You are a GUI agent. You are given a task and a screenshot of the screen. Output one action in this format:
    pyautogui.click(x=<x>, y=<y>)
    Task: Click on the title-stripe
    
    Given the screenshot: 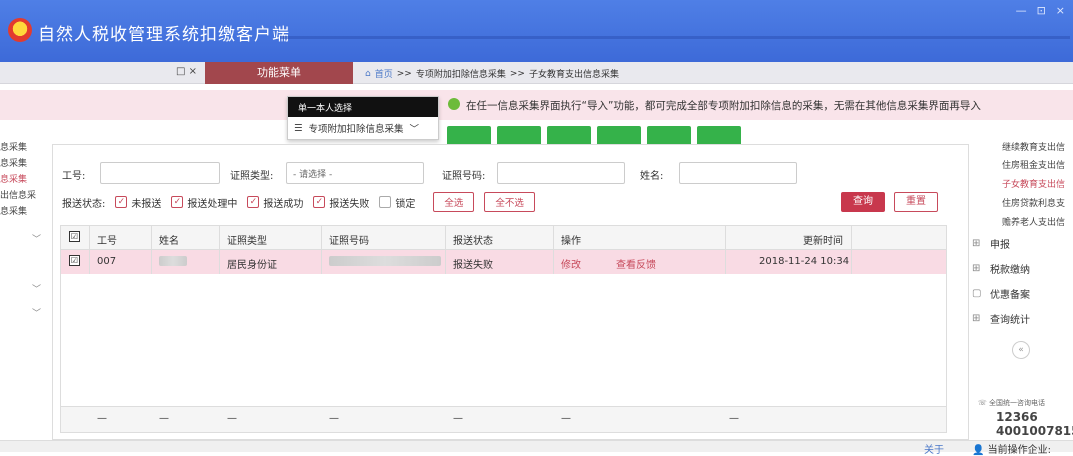 What is the action you would take?
    pyautogui.click(x=675, y=37)
    